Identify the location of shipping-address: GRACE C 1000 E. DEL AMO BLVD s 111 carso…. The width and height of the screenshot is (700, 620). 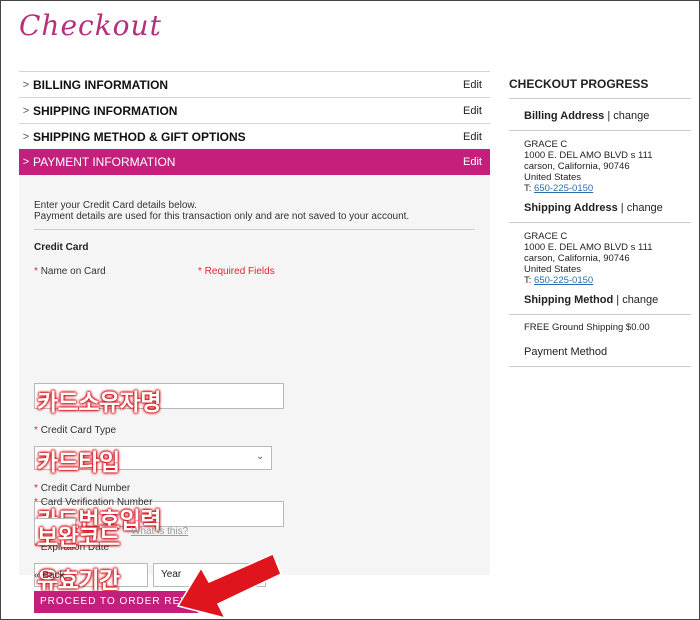
(600, 254).